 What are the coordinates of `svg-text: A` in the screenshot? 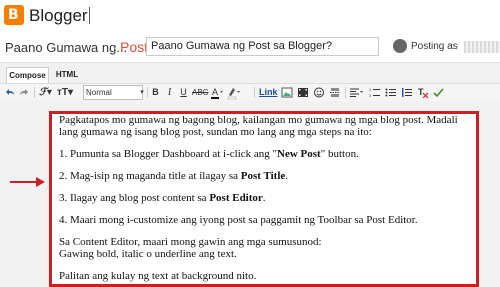 It's located at (215, 92).